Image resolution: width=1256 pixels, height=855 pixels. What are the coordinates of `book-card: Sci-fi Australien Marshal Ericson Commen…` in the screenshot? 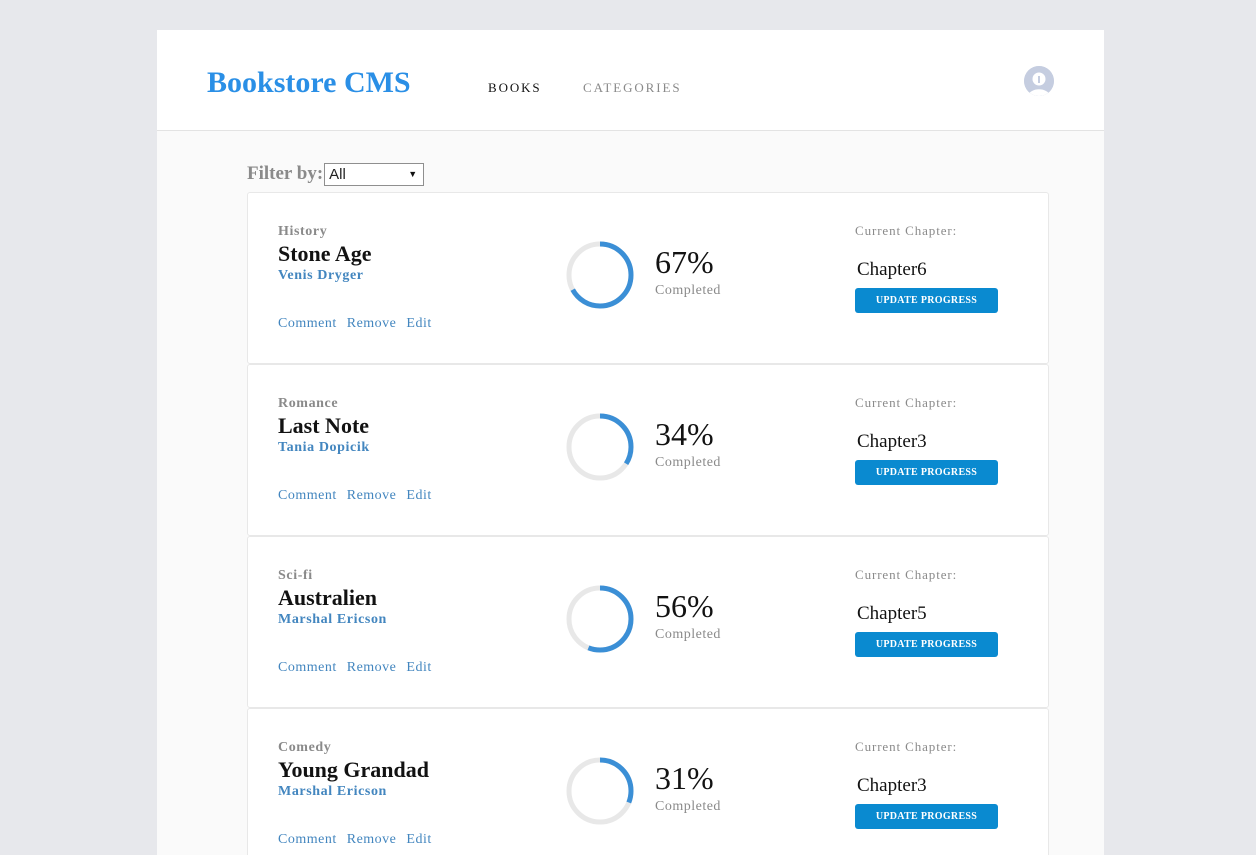 It's located at (648, 622).